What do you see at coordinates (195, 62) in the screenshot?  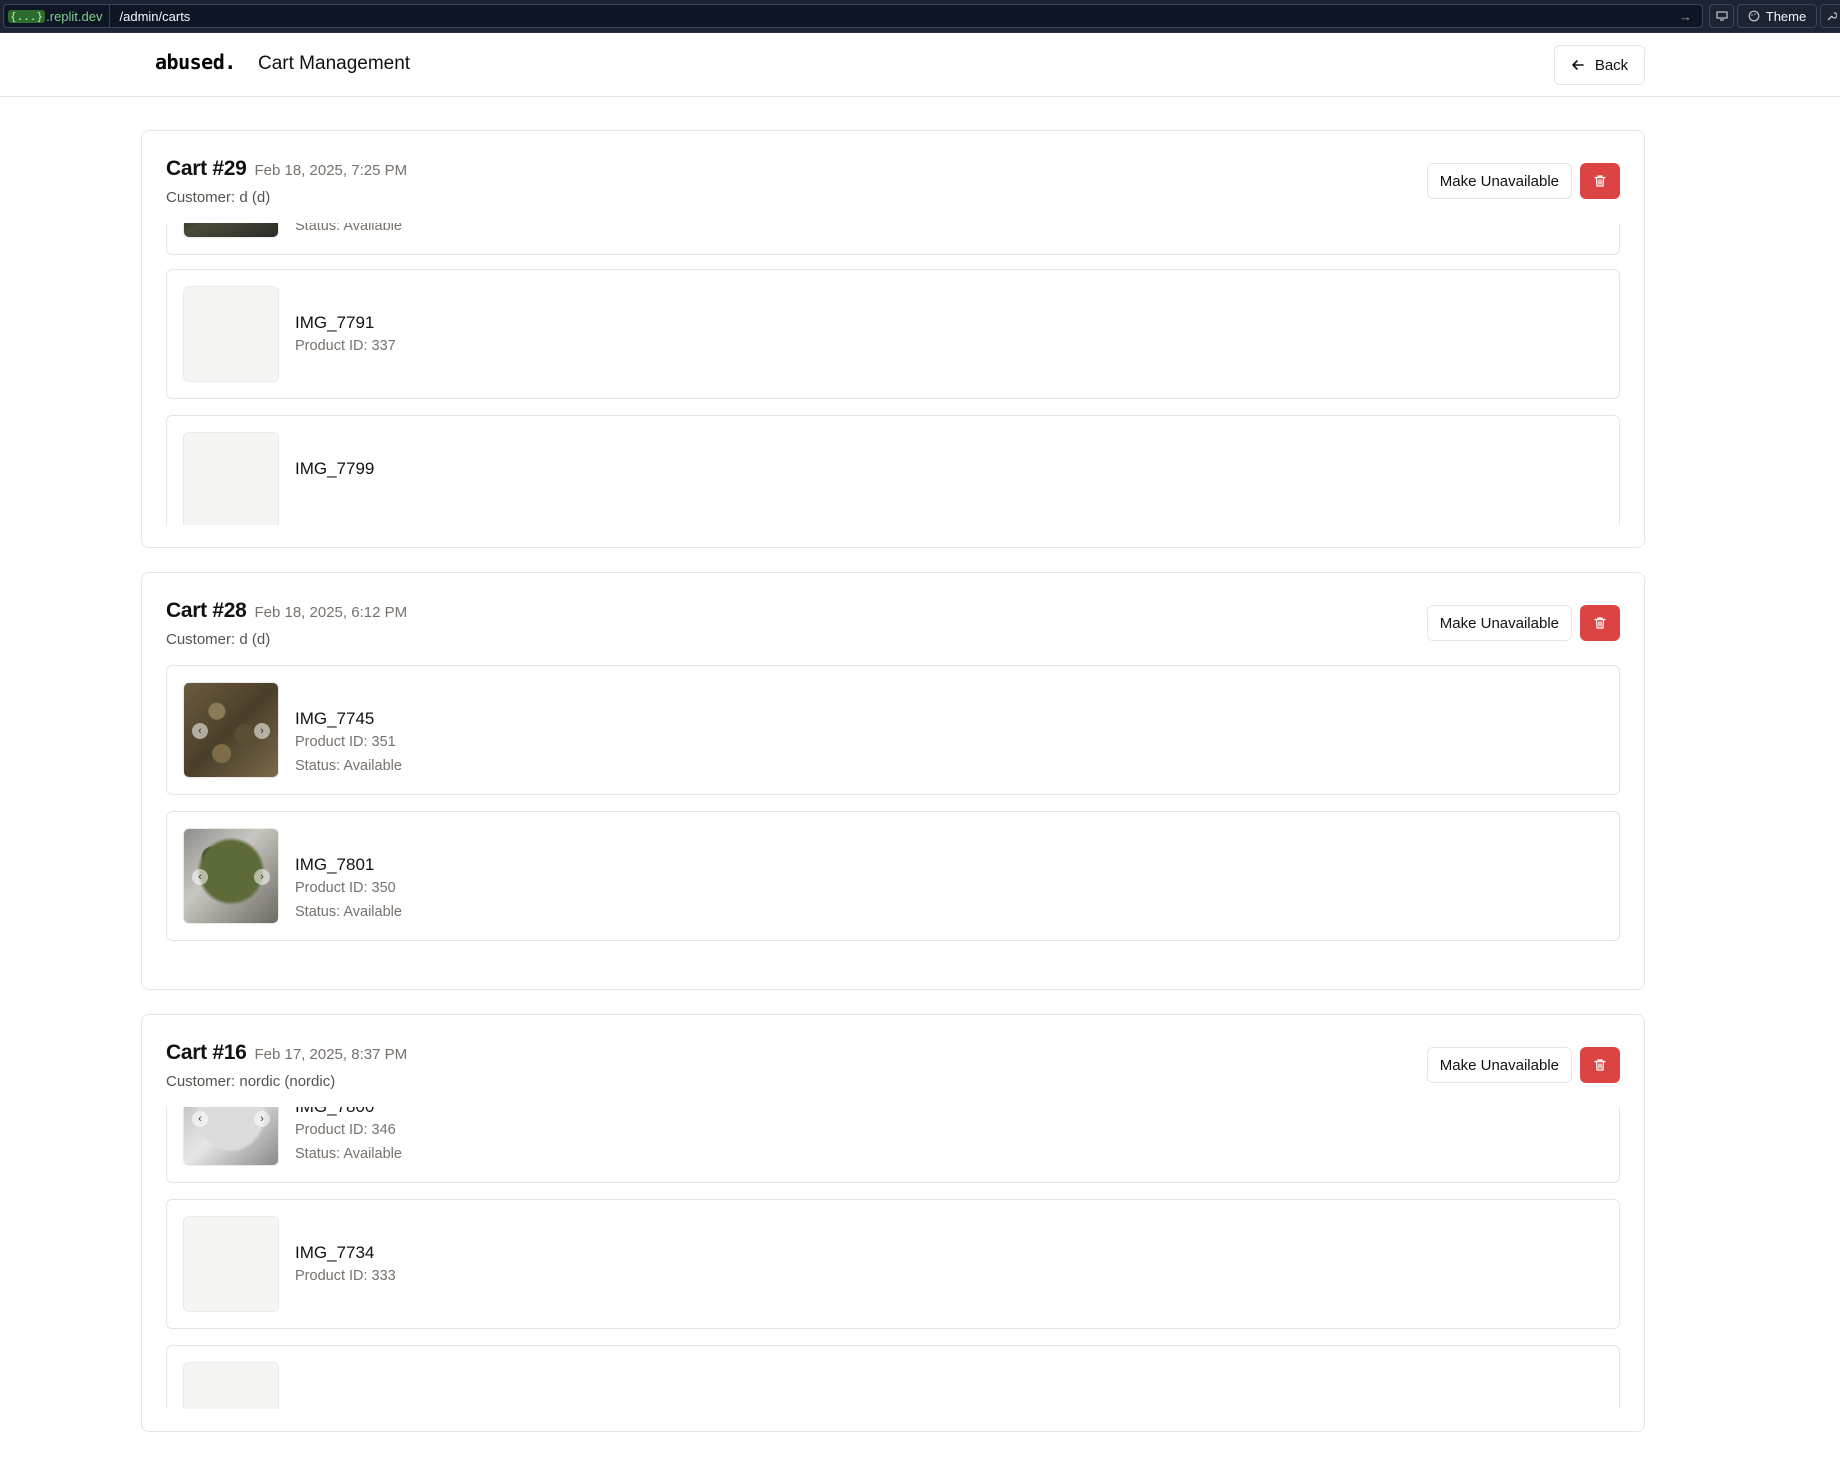 I see `logo: abused.` at bounding box center [195, 62].